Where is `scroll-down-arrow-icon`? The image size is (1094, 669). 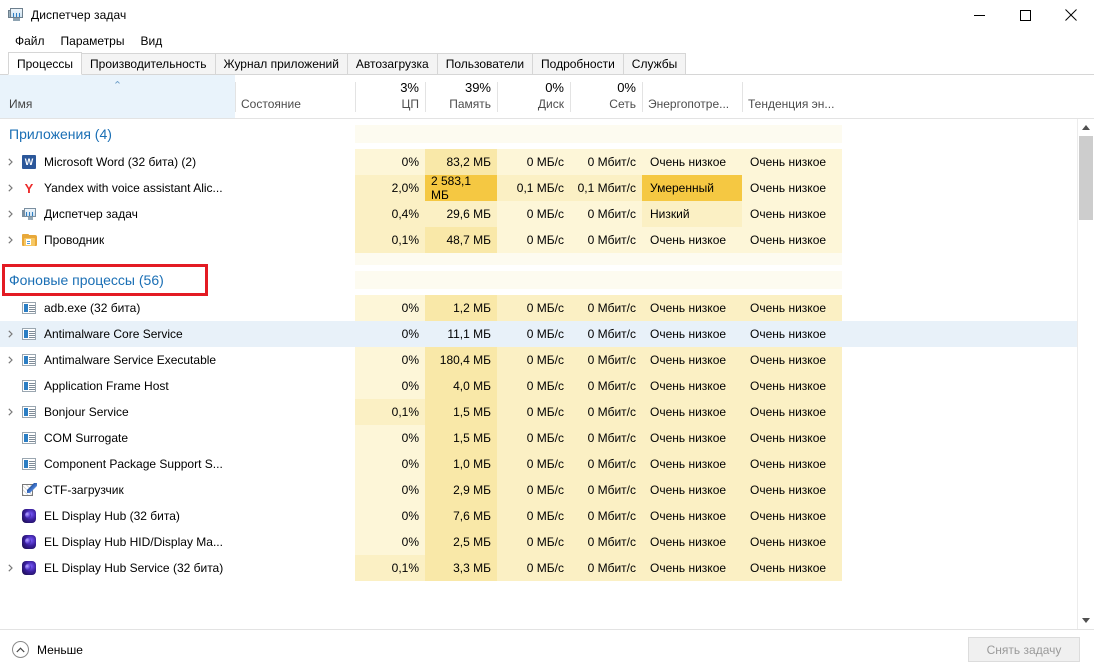
scroll-down-arrow-icon is located at coordinates (1086, 620).